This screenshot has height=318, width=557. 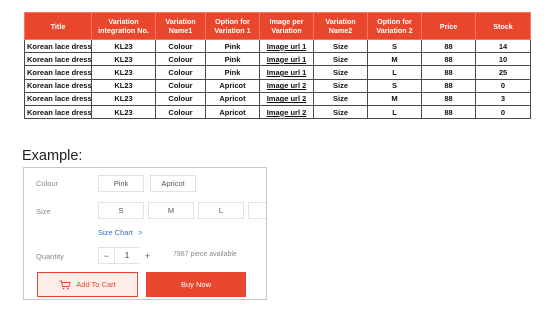 What do you see at coordinates (43, 211) in the screenshot?
I see `size-label: Size` at bounding box center [43, 211].